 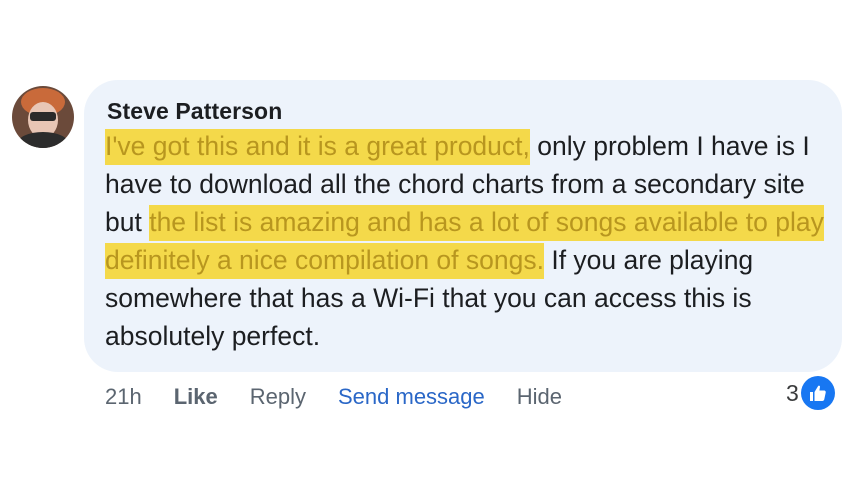 I want to click on like-icon, so click(x=817, y=393).